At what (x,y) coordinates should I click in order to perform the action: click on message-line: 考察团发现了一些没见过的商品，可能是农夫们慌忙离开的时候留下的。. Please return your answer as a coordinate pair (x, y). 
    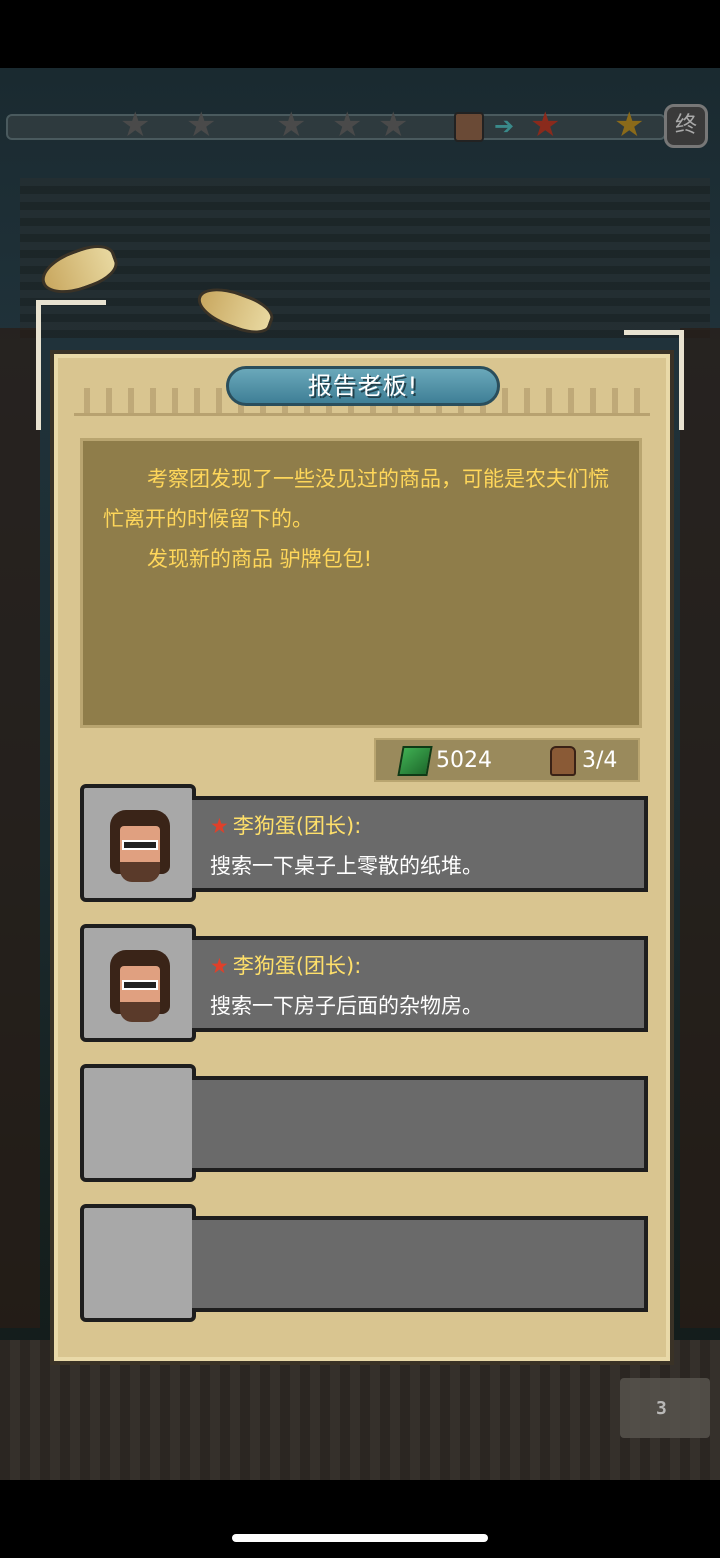
    Looking at the image, I should click on (356, 499).